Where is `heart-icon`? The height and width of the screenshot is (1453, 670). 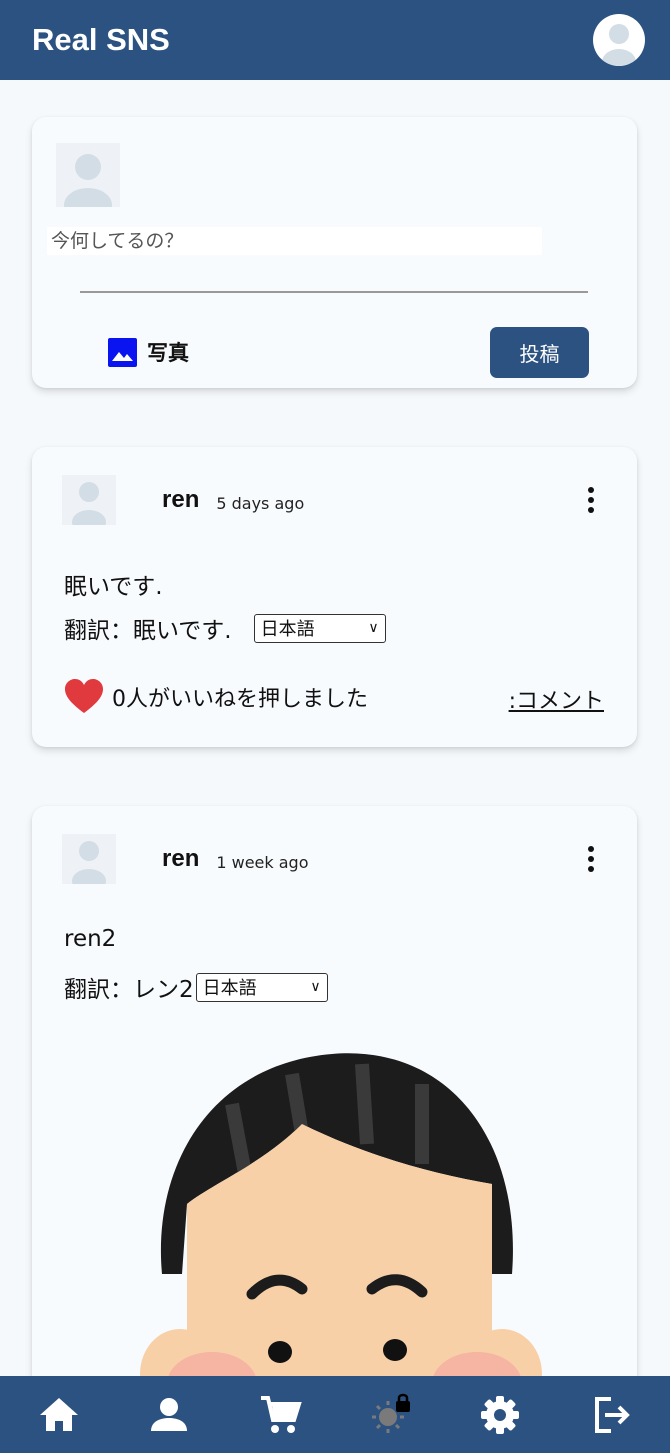
heart-icon is located at coordinates (84, 697).